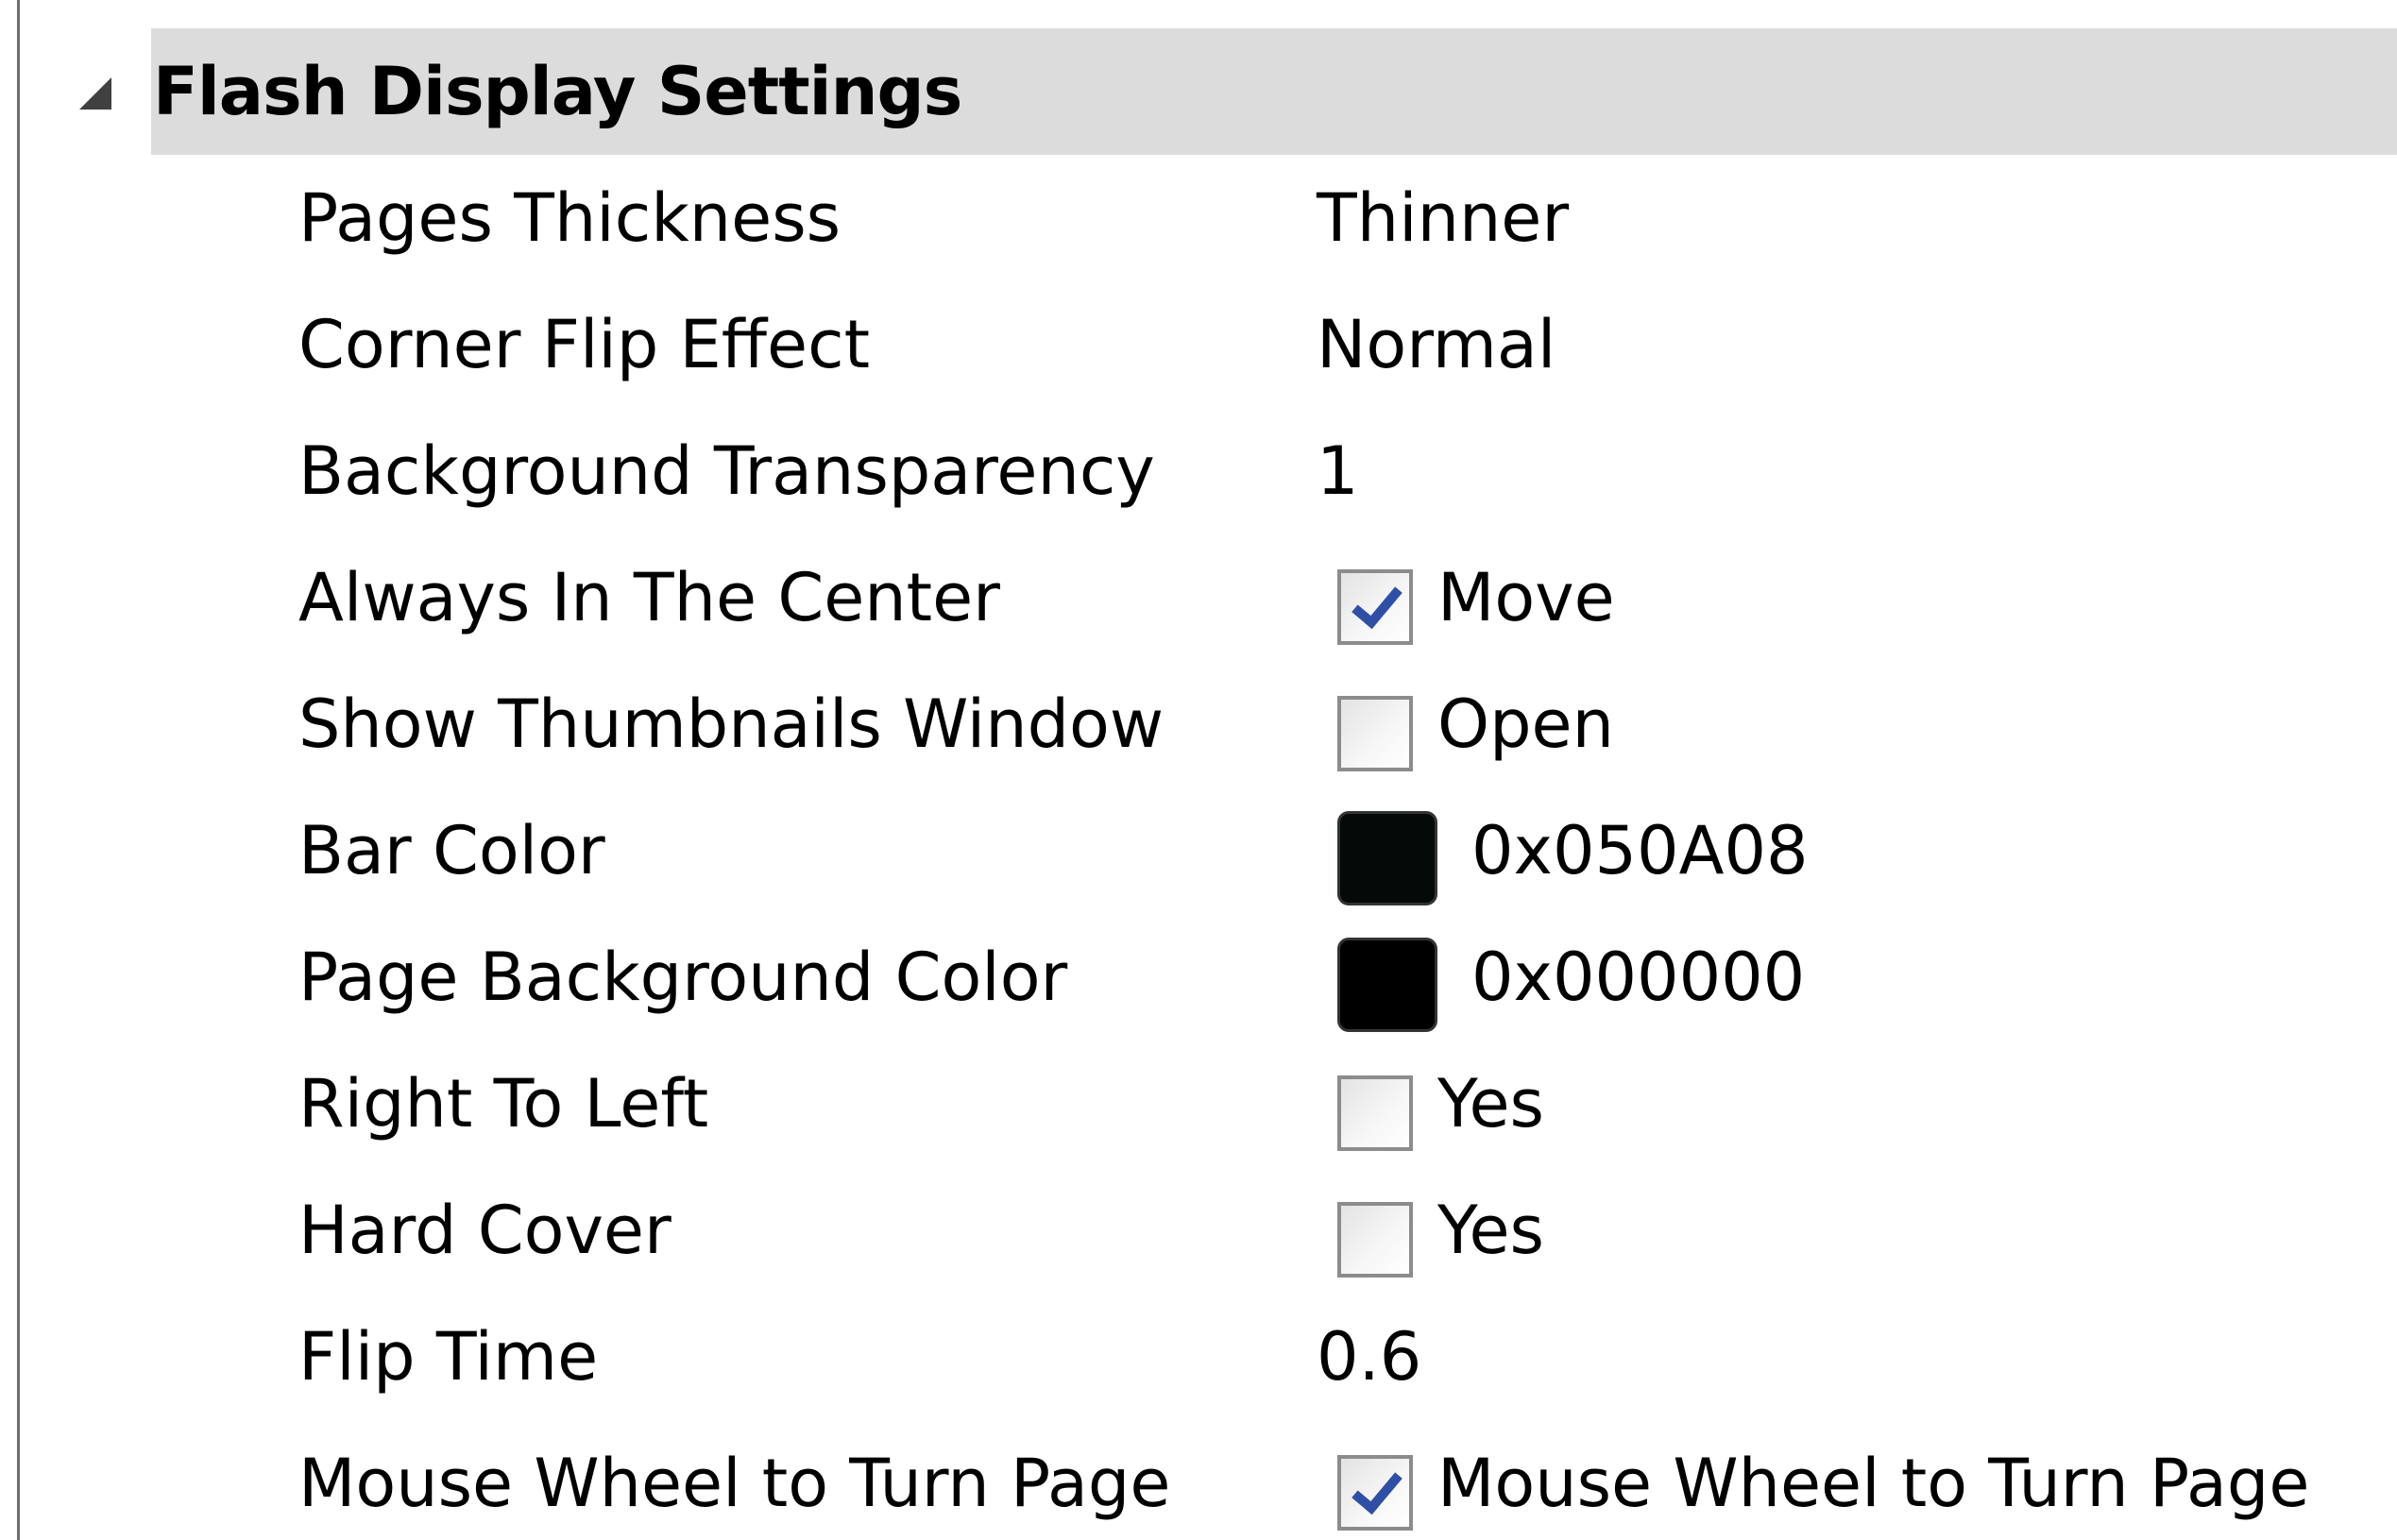 This screenshot has width=2397, height=1540. What do you see at coordinates (1198, 1357) in the screenshot?
I see `property-row-flip-time: Flip Time 0.6` at bounding box center [1198, 1357].